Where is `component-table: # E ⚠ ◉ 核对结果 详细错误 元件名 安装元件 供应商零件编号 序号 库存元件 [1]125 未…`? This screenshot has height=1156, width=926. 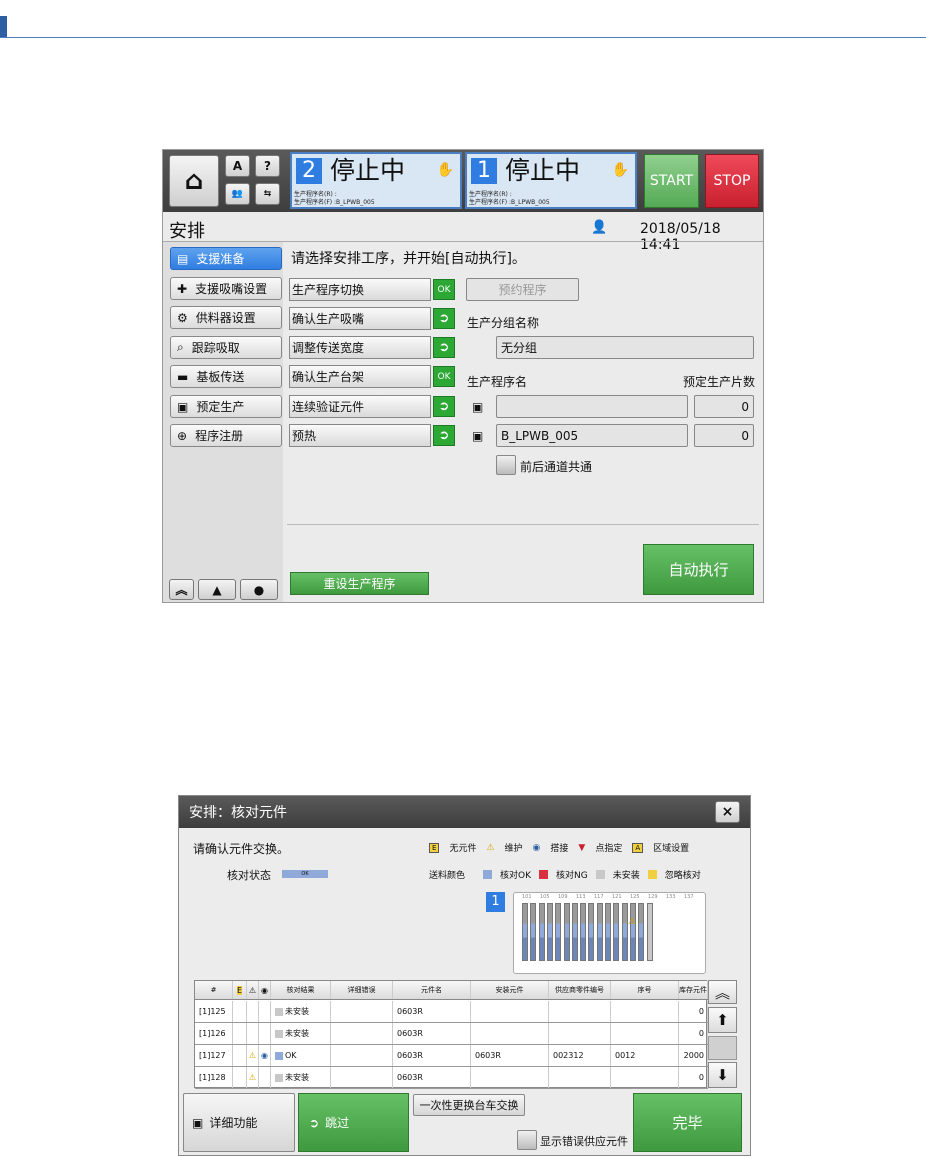
component-table: # E ⚠ ◉ 核对结果 详细错误 元件名 安装元件 供应商零件编号 序号 库存元件 [1]125 未… is located at coordinates (451, 1034).